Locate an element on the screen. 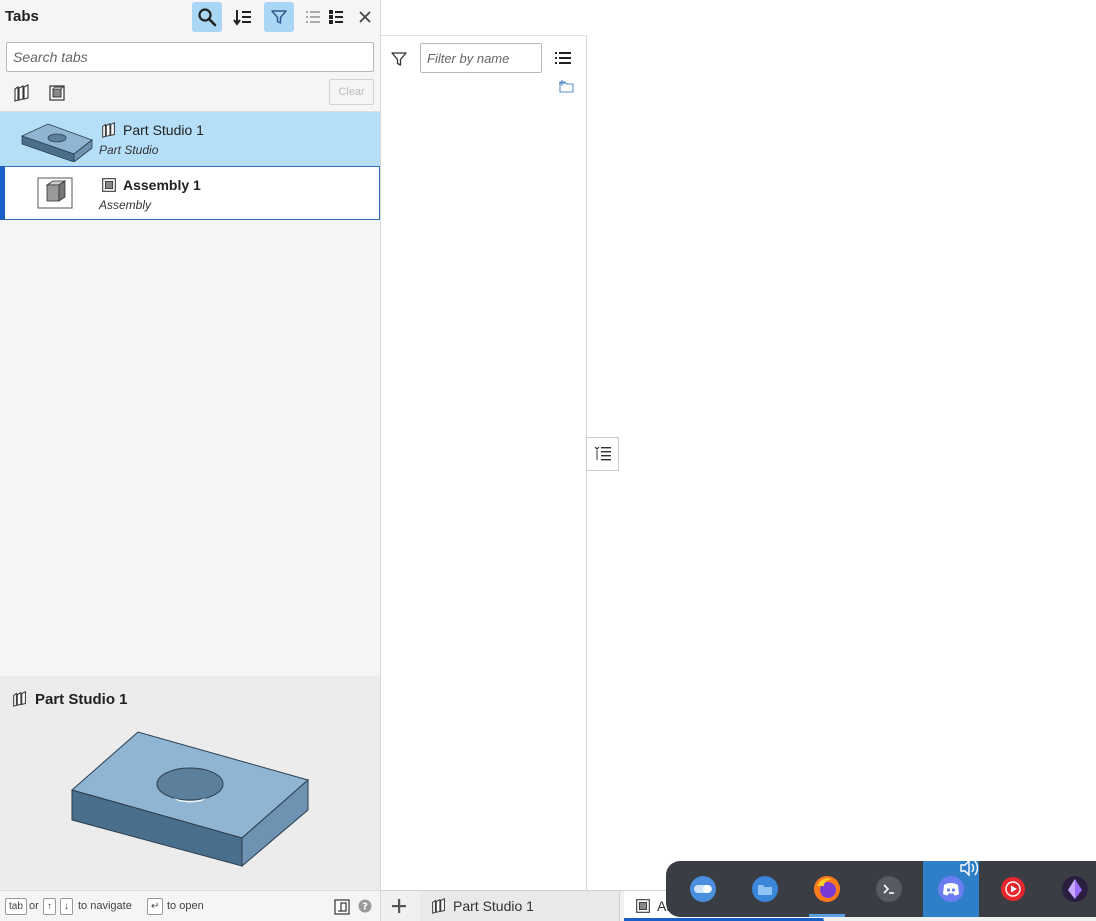 The image size is (1096, 921). tab-name: Assembly 1 is located at coordinates (162, 185).